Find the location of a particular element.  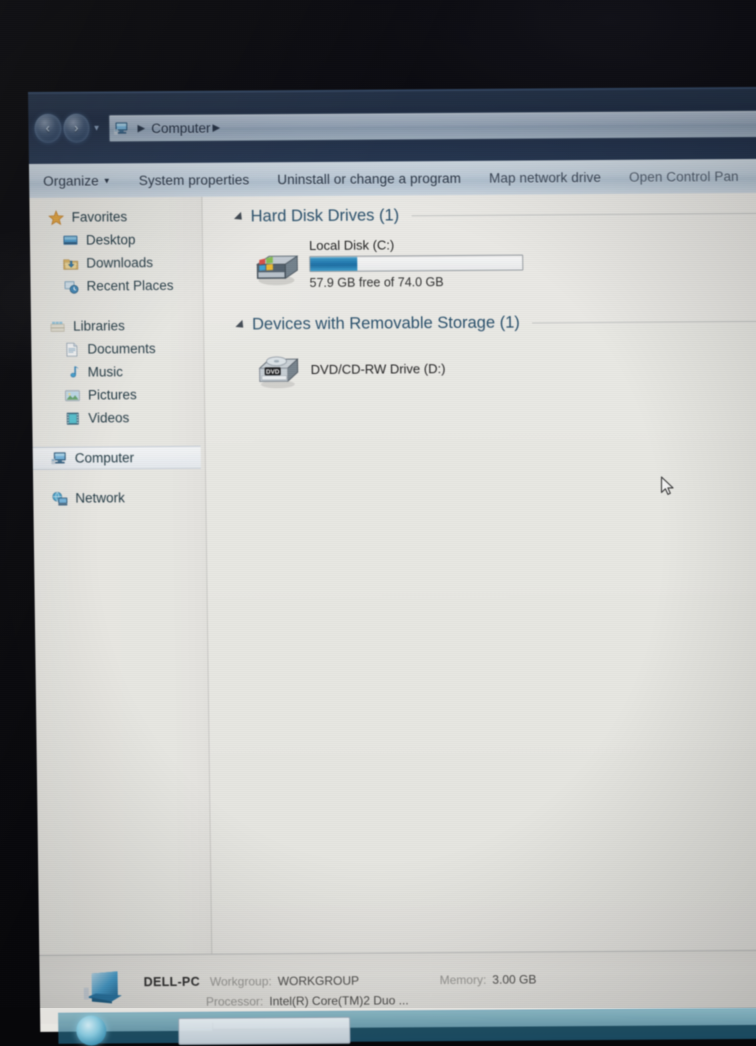

system-properties-button: System properties is located at coordinates (202, 180).